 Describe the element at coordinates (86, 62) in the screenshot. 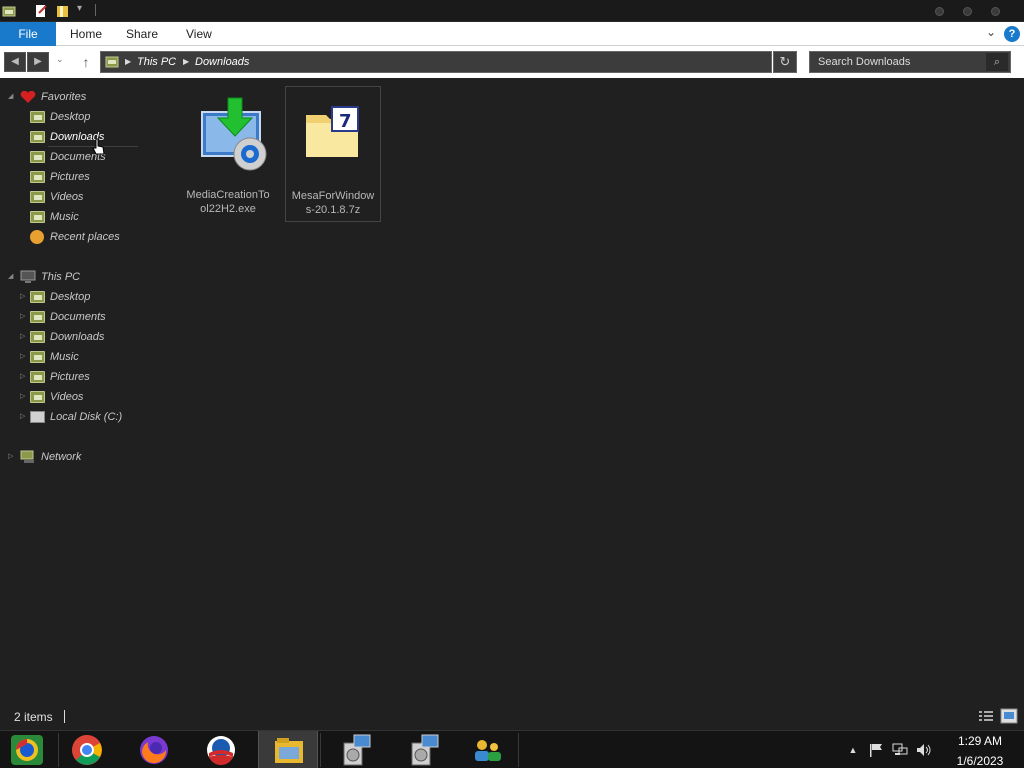

I see `up-arrow-icon: ↑` at that location.